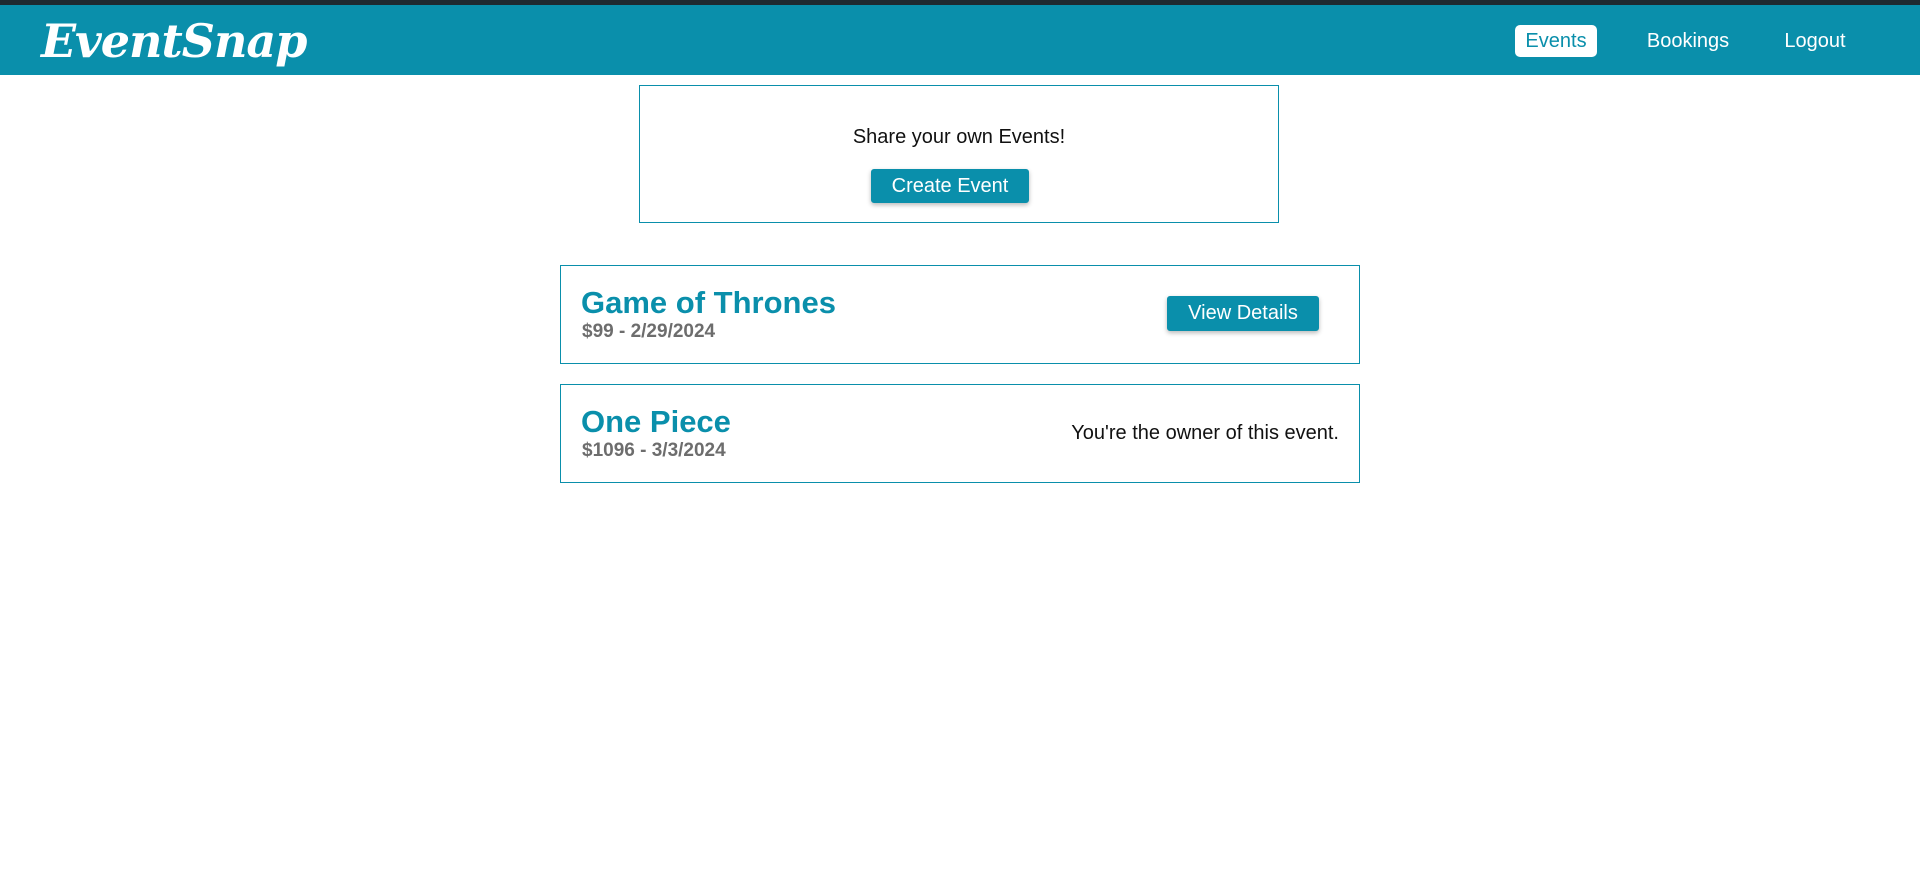 This screenshot has height=874, width=1920. Describe the element at coordinates (1205, 433) in the screenshot. I see `owner-note: You're the owner of this event.` at that location.